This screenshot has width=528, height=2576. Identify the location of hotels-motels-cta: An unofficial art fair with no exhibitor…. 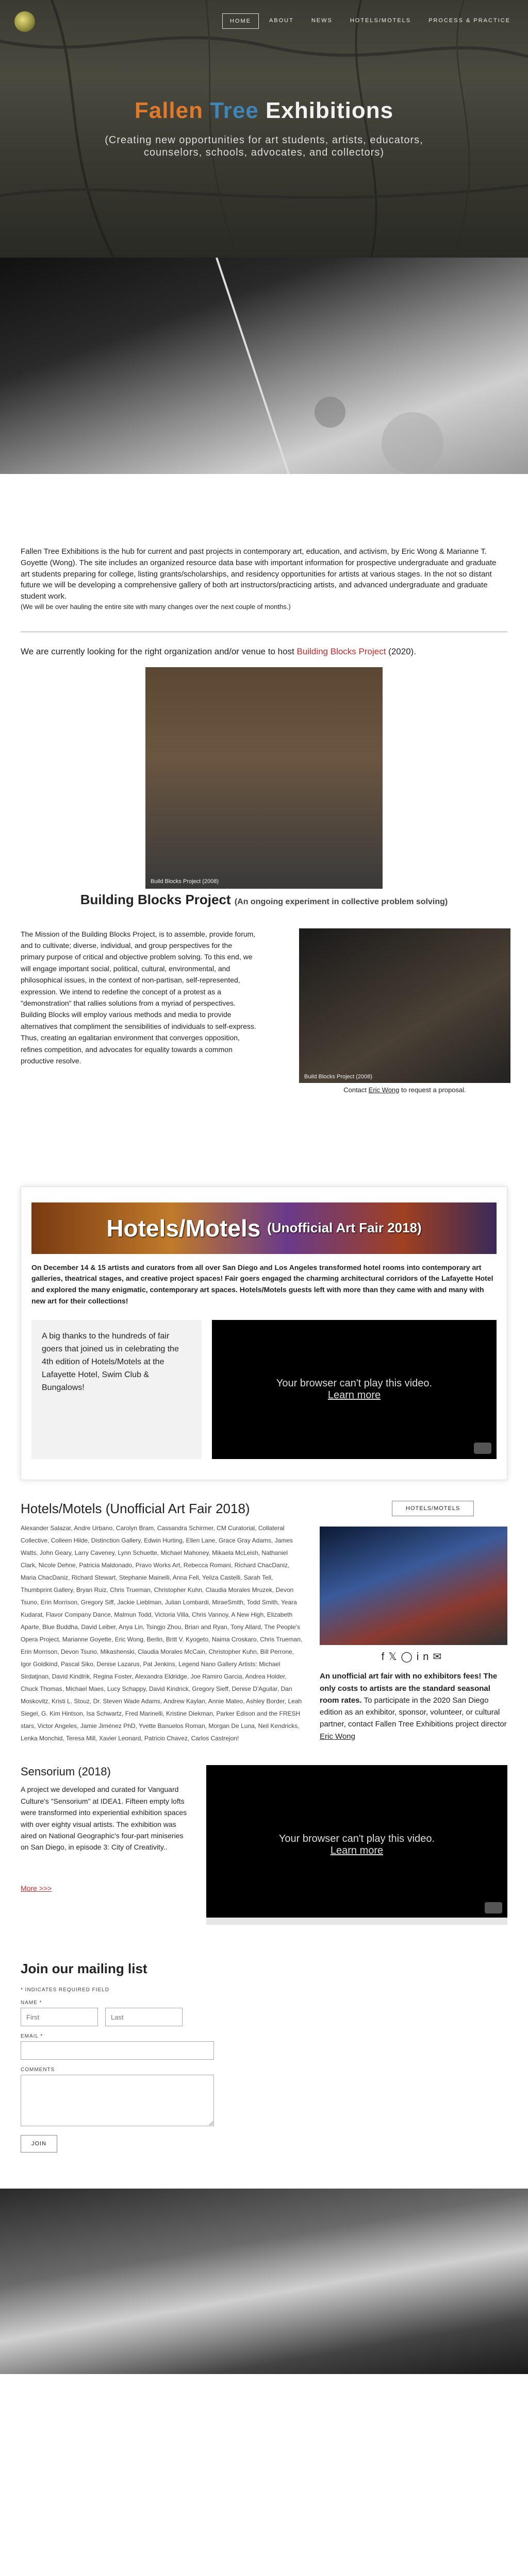
(413, 1707).